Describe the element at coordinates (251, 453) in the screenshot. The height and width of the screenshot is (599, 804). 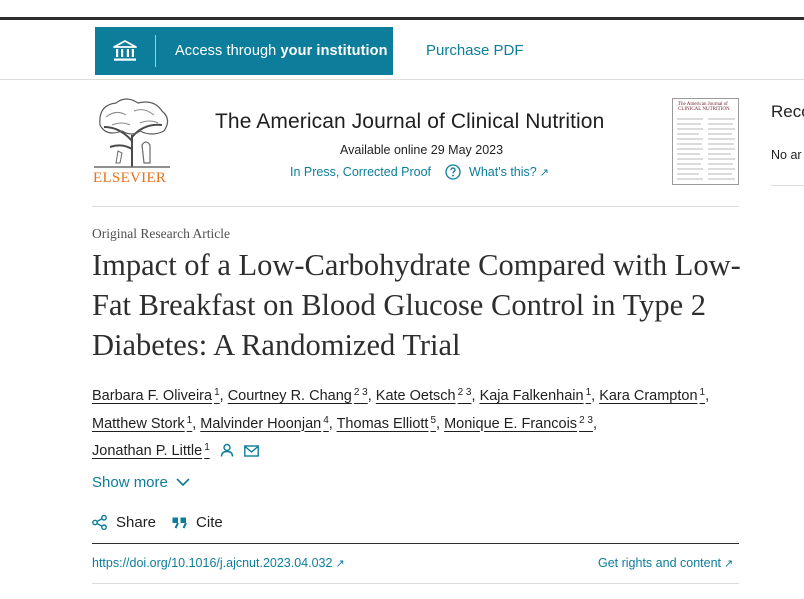
I see `envelope-icon` at that location.